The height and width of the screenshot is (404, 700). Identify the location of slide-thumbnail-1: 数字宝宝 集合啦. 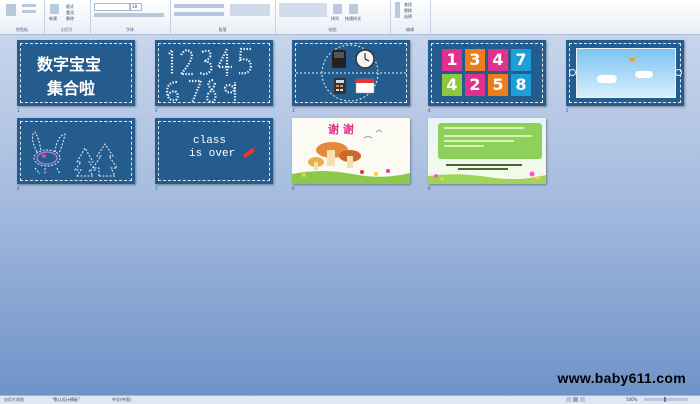
(76, 73).